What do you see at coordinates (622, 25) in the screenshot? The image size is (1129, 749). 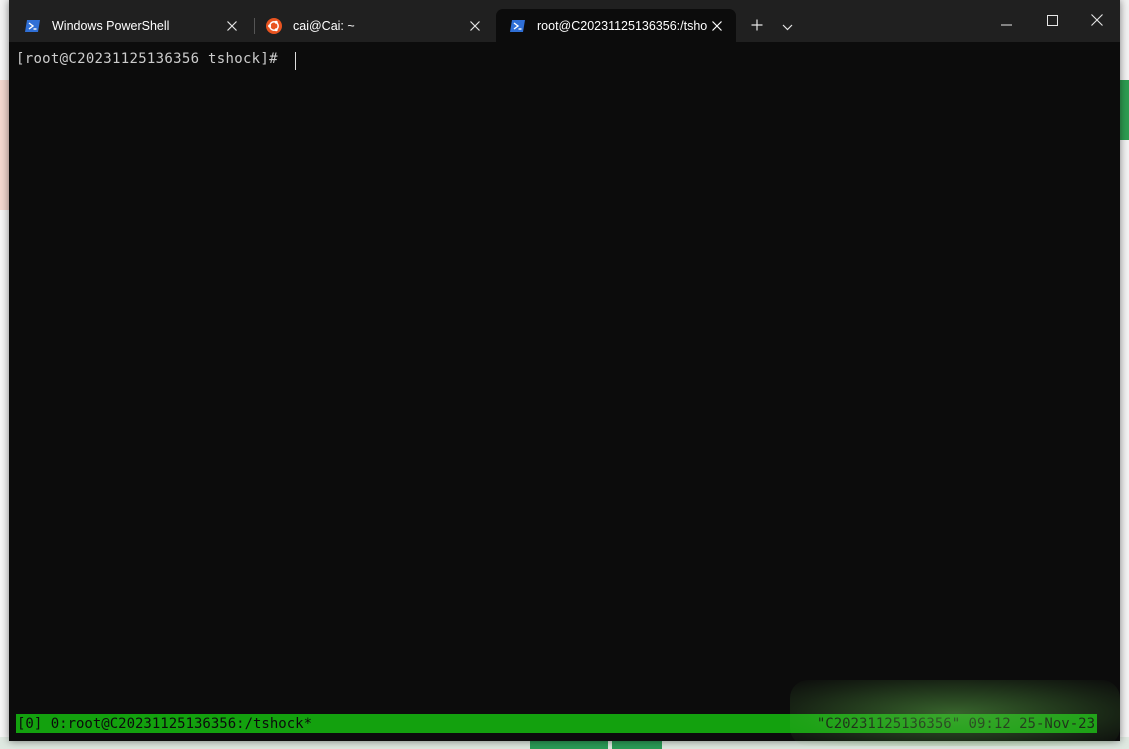 I see `tab-label: root@C20231125136356:/tsho` at bounding box center [622, 25].